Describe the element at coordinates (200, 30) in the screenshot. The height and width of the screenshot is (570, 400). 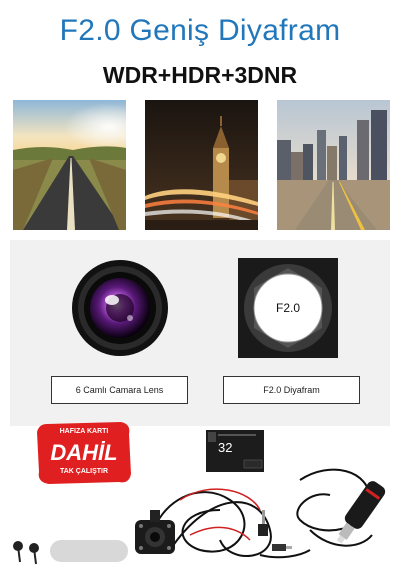
I see `headline-title: F2.0 Geniş Diyafram` at that location.